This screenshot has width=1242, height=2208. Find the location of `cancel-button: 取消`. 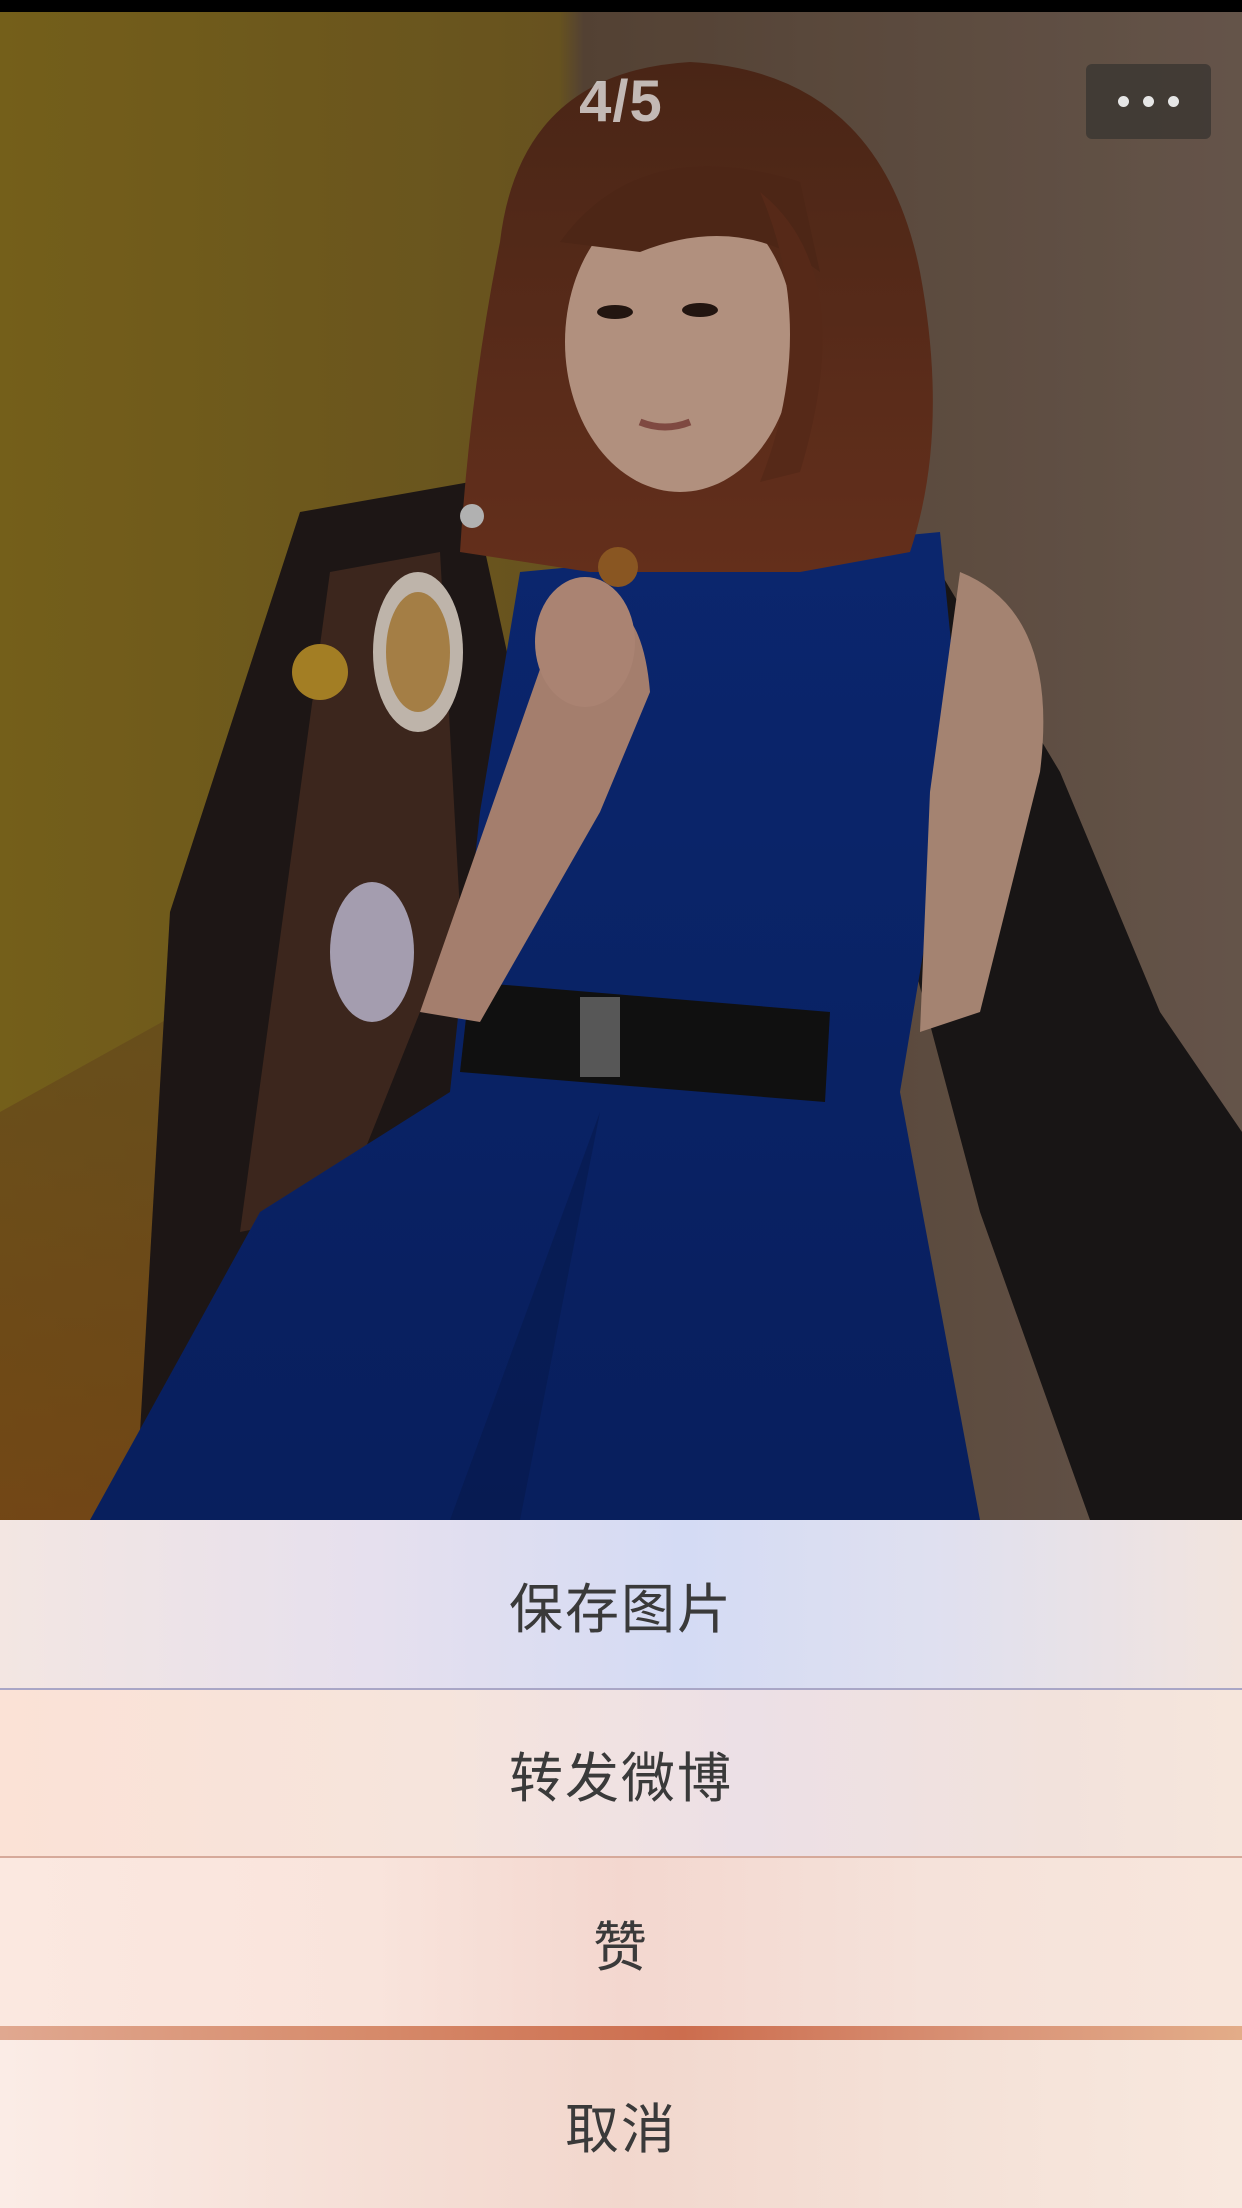

cancel-button: 取消 is located at coordinates (621, 2124).